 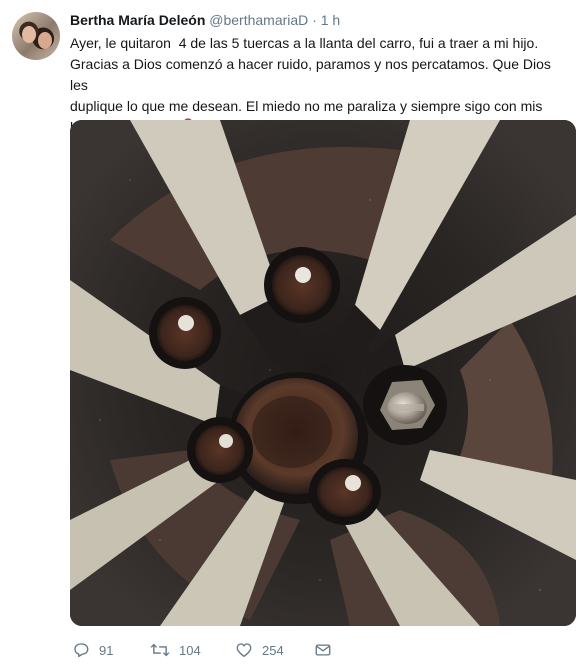 I want to click on reply-icon, so click(x=81, y=650).